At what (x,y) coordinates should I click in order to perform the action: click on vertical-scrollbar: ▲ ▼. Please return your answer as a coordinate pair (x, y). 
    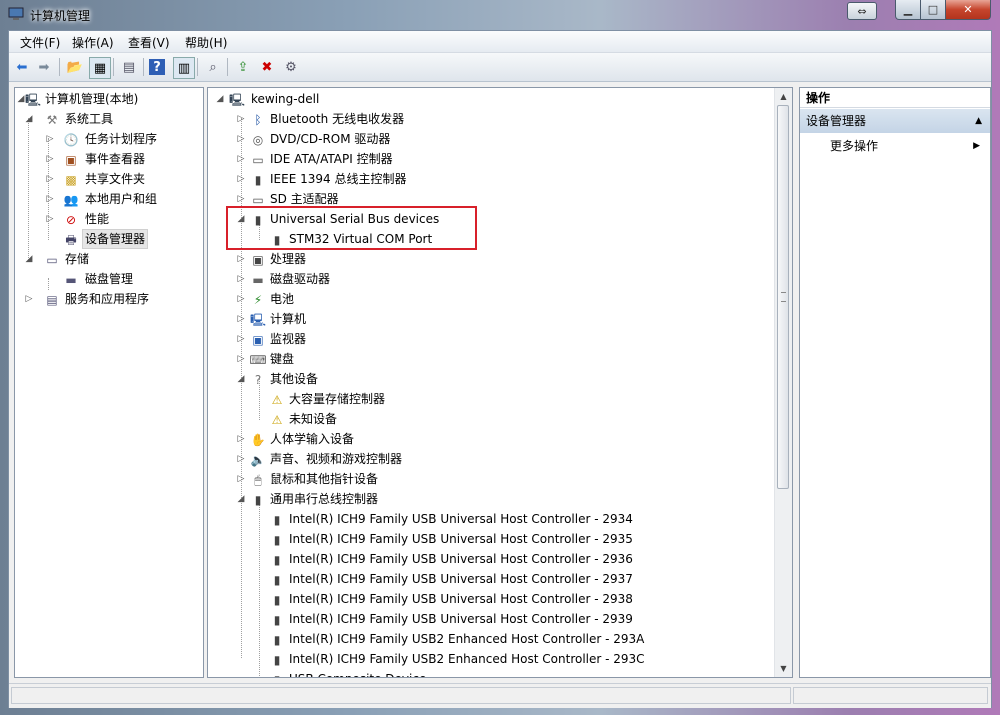
    Looking at the image, I should click on (783, 382).